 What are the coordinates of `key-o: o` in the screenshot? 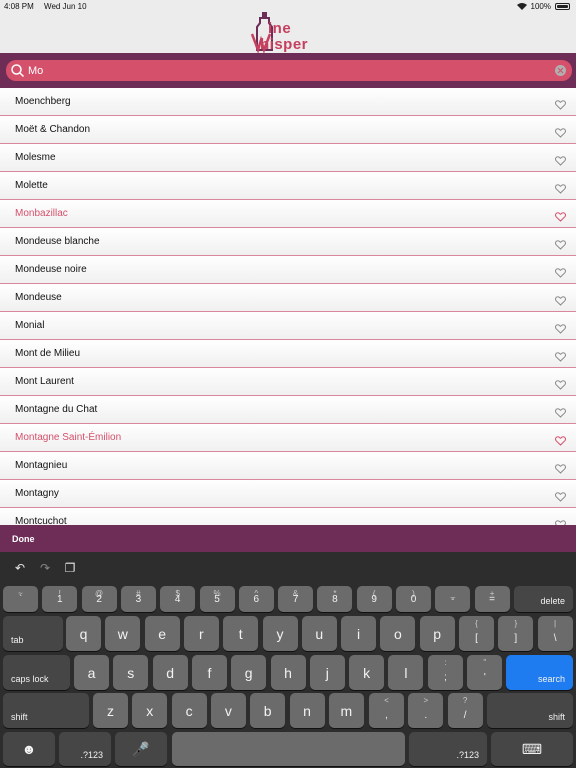 It's located at (398, 633).